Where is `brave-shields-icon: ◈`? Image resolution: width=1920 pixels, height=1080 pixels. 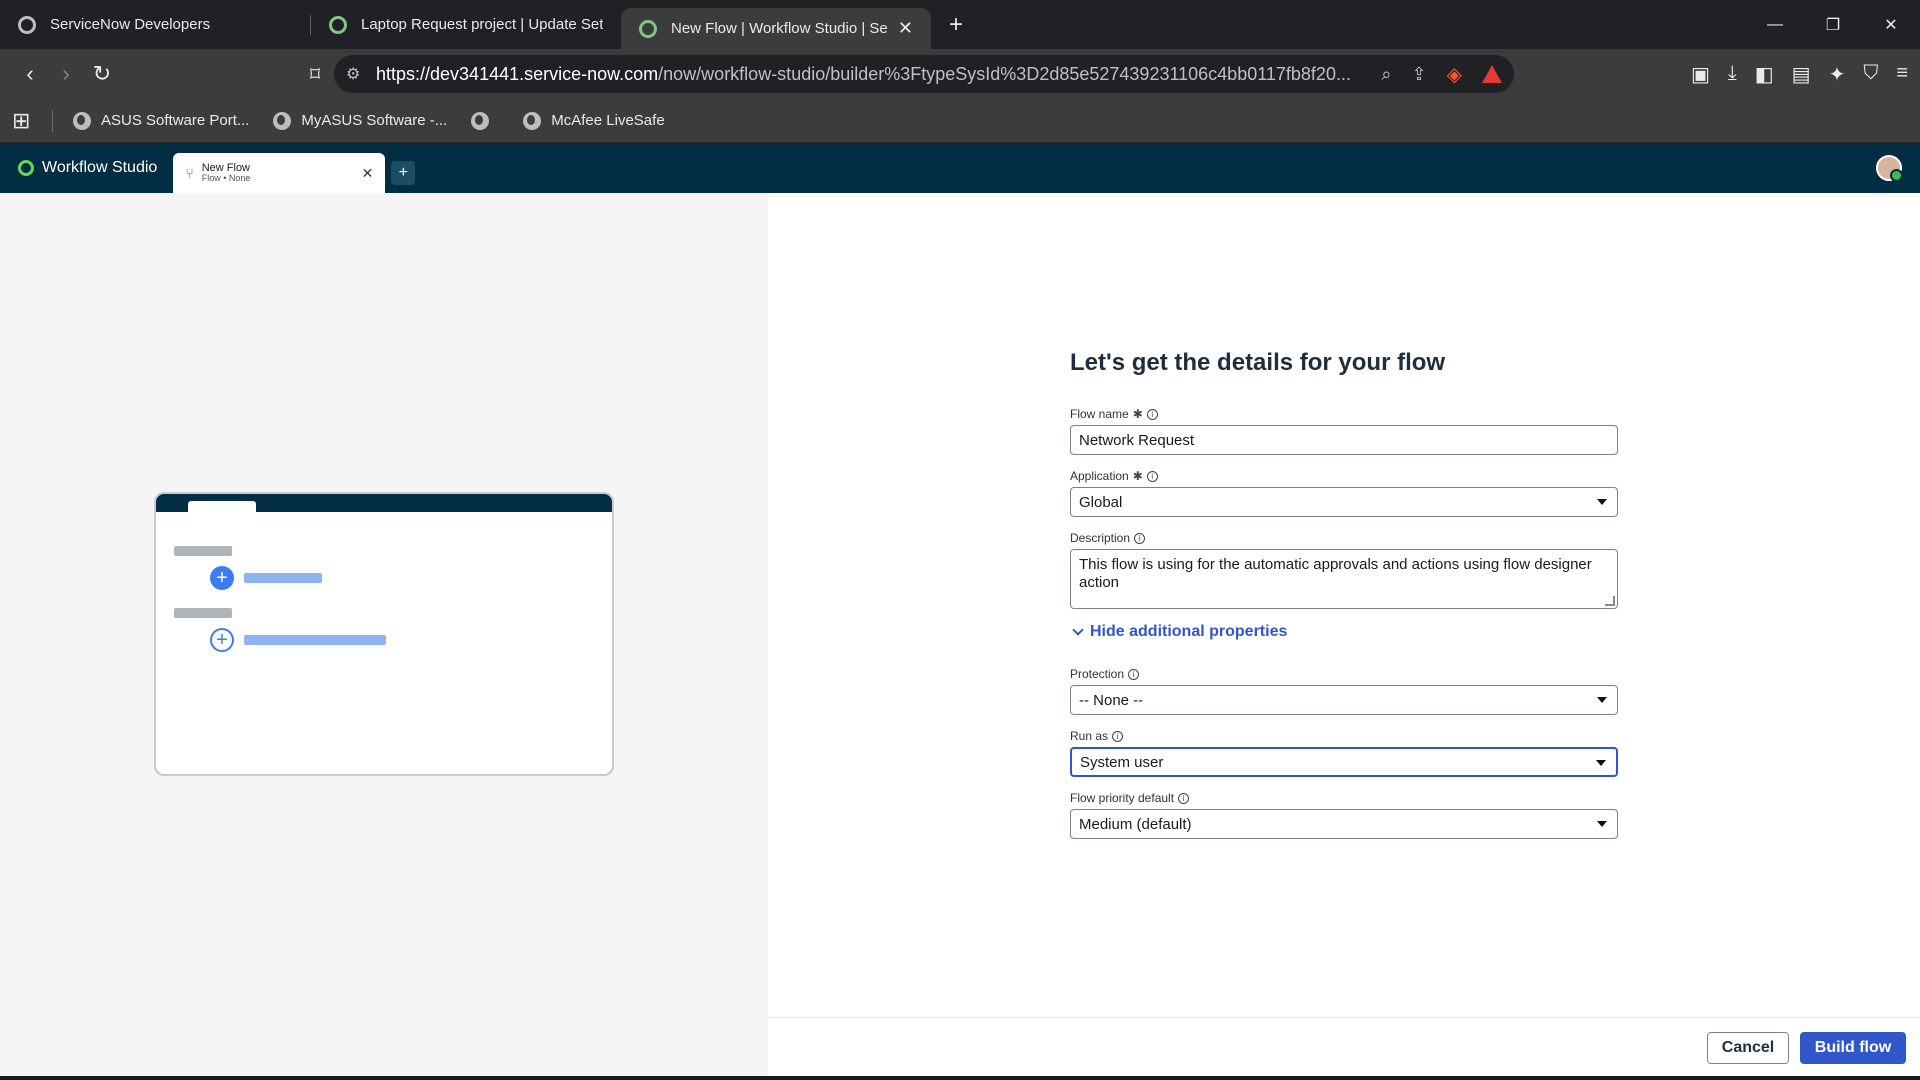 brave-shields-icon: ◈ is located at coordinates (1454, 74).